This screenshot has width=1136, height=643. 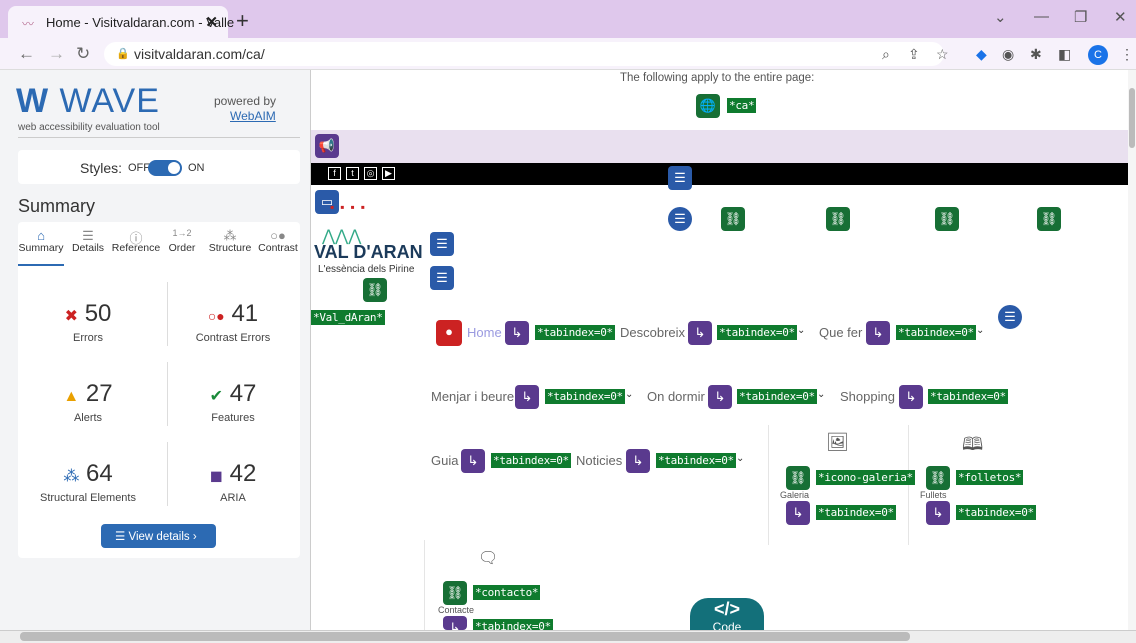 I want to click on minimize-icon: —, so click(x=1041, y=16).